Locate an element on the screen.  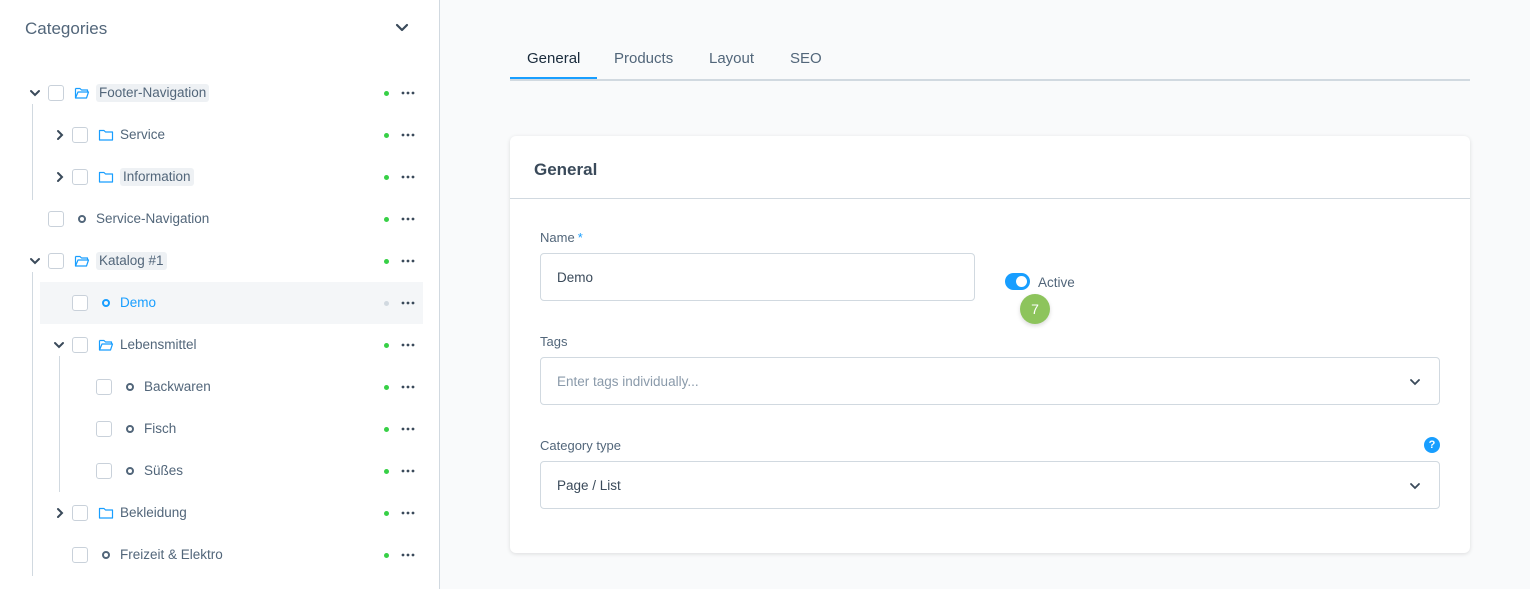
help-icon: ? is located at coordinates (1432, 445).